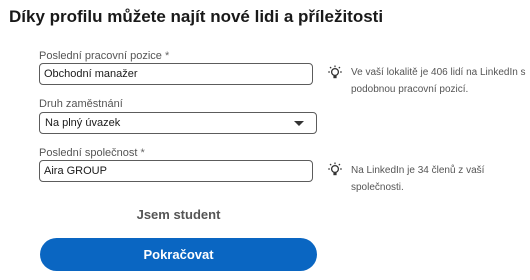 This screenshot has width=530, height=280. Describe the element at coordinates (178, 214) in the screenshot. I see `student-button: Jsem student` at that location.